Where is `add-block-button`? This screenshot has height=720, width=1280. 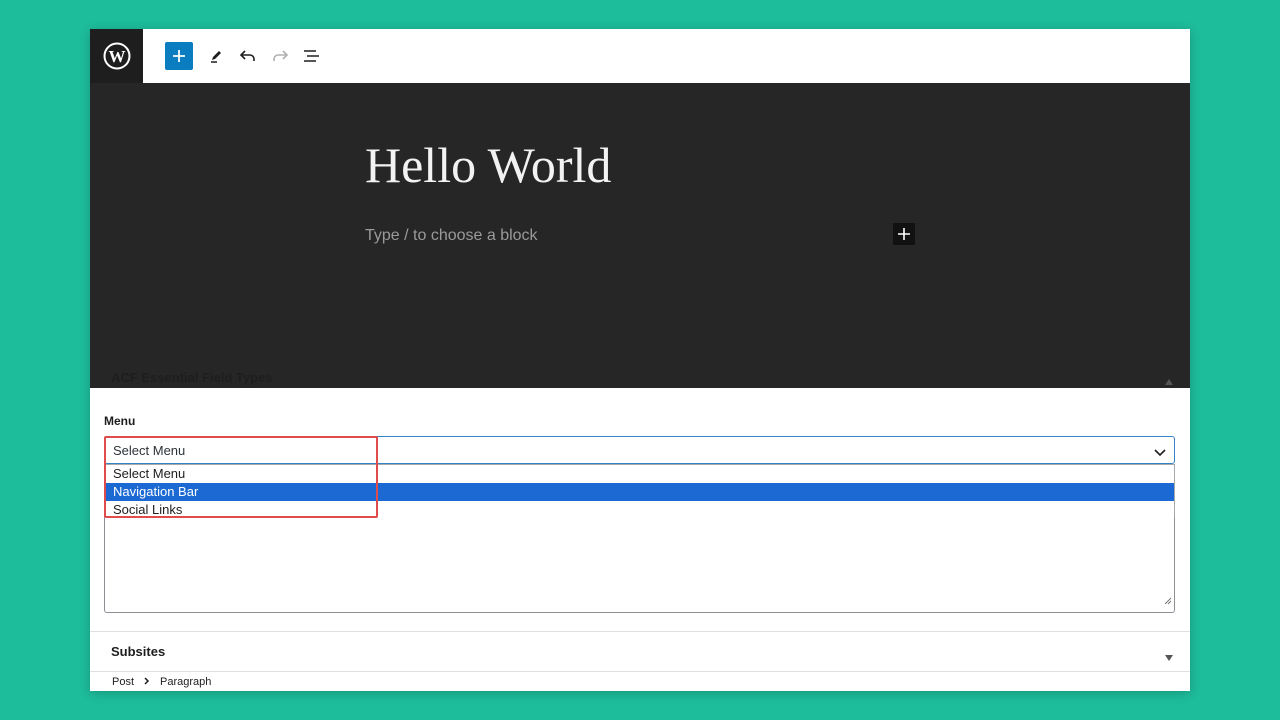 add-block-button is located at coordinates (179, 56).